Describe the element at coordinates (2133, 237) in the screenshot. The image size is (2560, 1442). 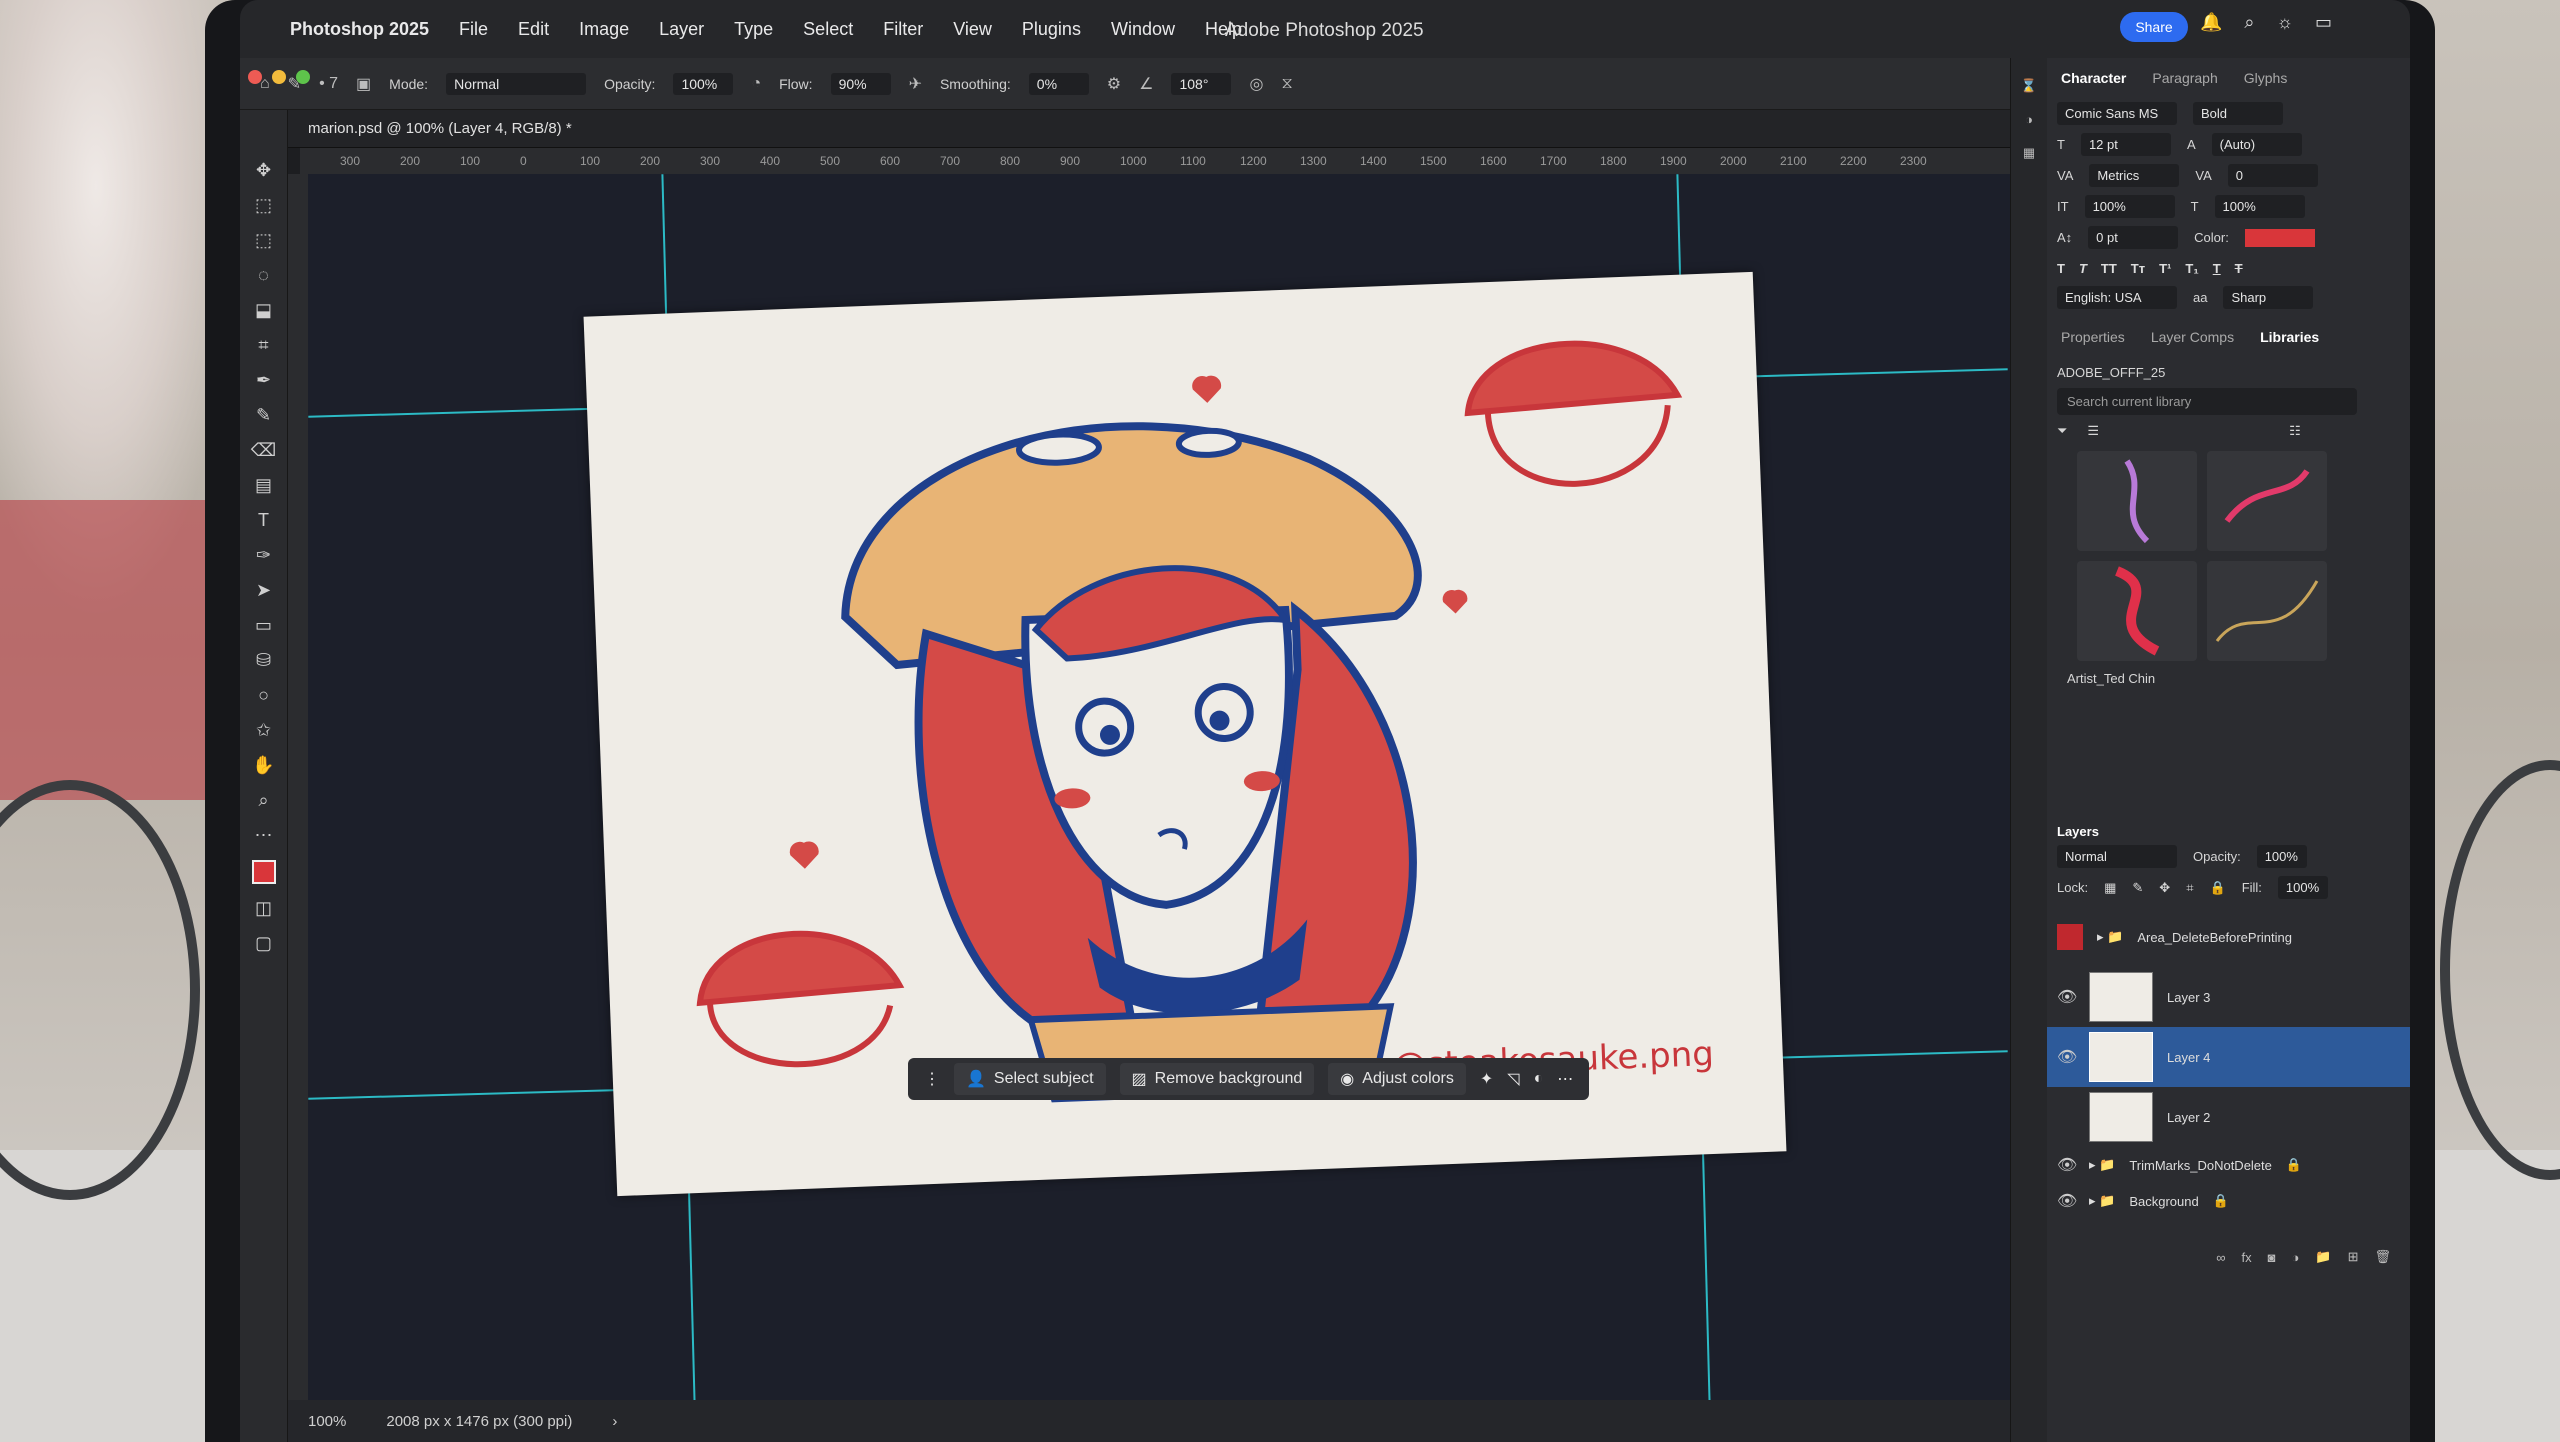
I see `baseline-field: 0 pt` at that location.